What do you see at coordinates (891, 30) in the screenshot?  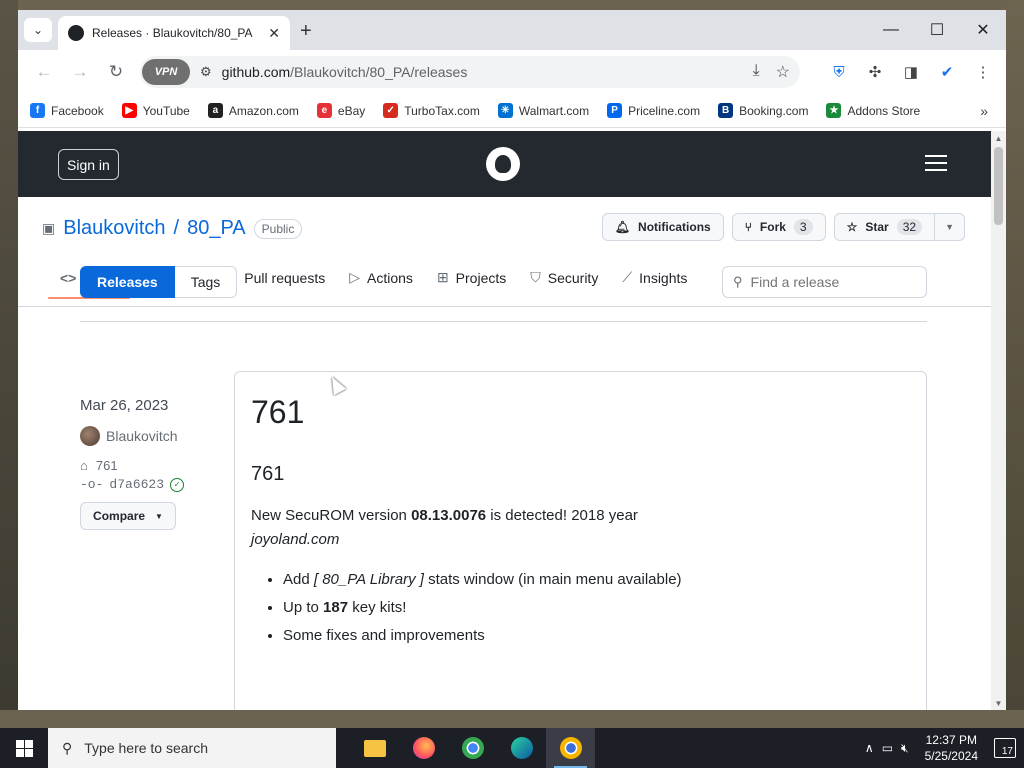 I see `minimize-icon: —` at bounding box center [891, 30].